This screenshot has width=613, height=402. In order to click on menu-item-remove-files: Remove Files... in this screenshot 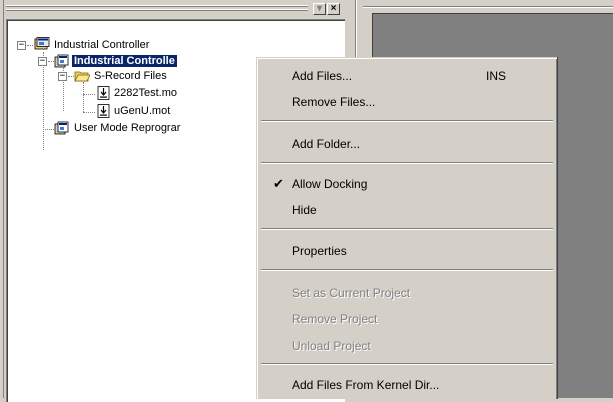, I will do `click(407, 102)`.